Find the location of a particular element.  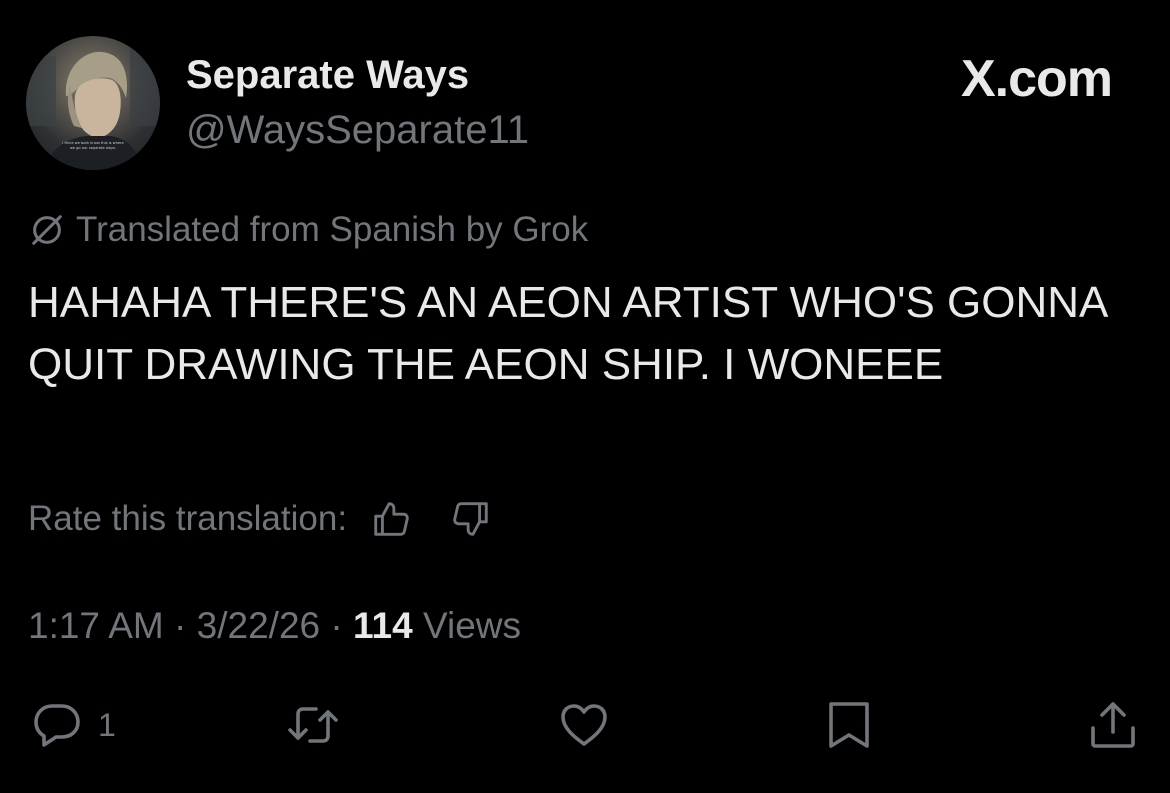

thumbs-up-button is located at coordinates (391, 519).